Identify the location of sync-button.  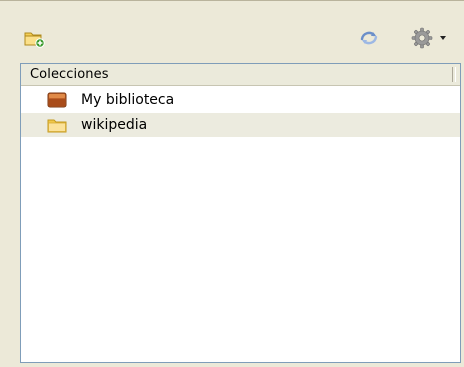
(369, 38).